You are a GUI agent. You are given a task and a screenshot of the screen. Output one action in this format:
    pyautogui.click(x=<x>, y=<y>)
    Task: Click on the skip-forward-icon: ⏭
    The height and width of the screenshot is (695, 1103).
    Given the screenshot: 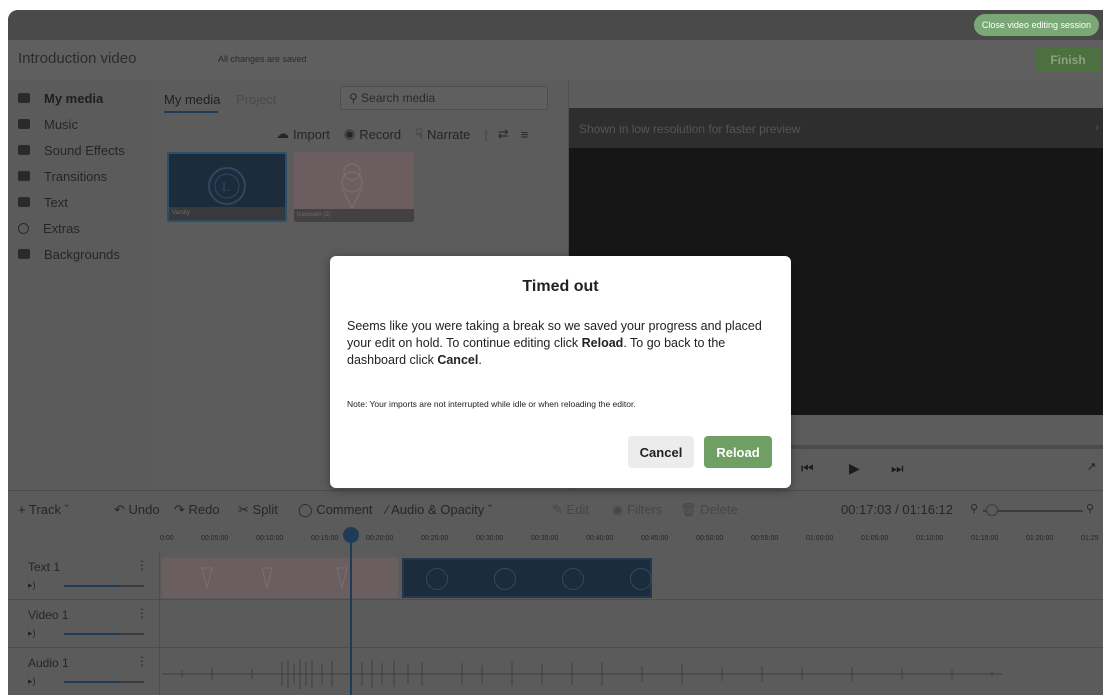 What is the action you would take?
    pyautogui.click(x=897, y=468)
    